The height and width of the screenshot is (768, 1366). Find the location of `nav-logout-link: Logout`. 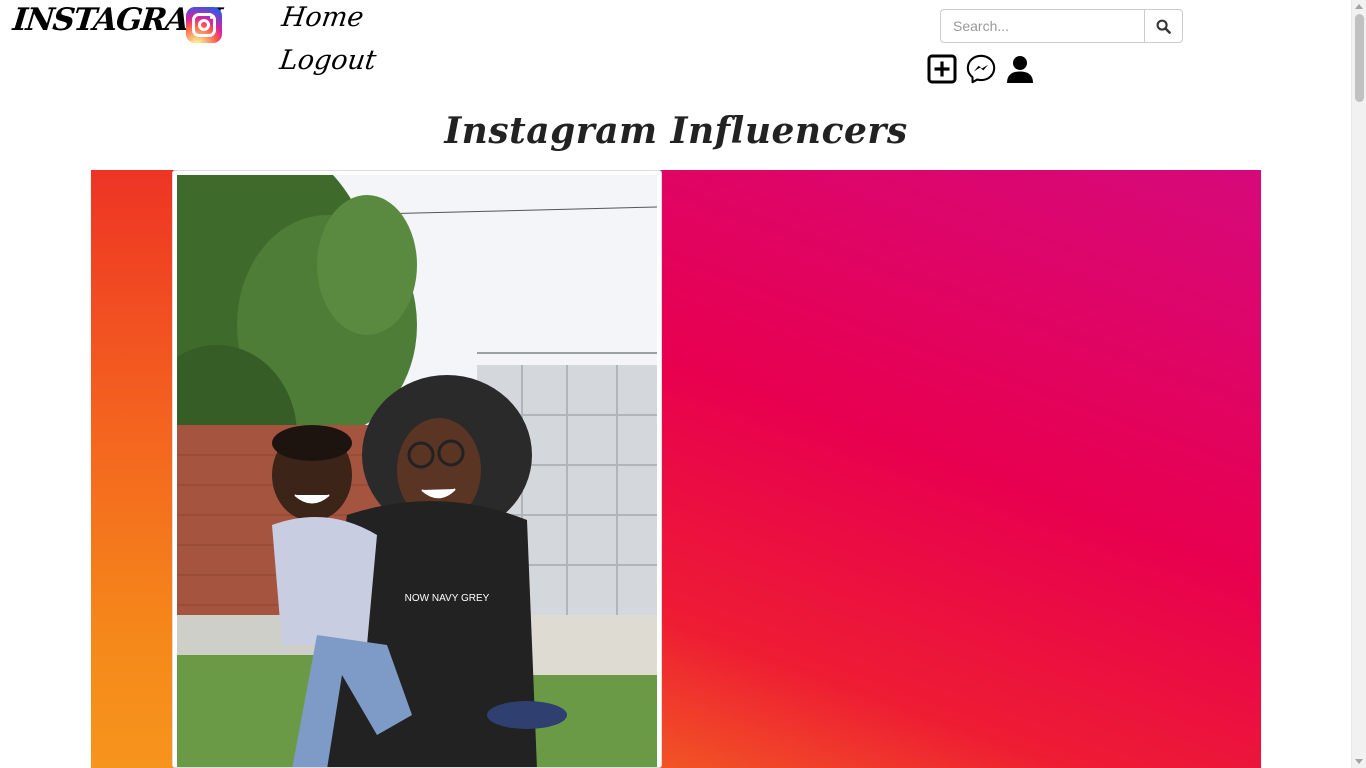

nav-logout-link: Logout is located at coordinates (328, 60).